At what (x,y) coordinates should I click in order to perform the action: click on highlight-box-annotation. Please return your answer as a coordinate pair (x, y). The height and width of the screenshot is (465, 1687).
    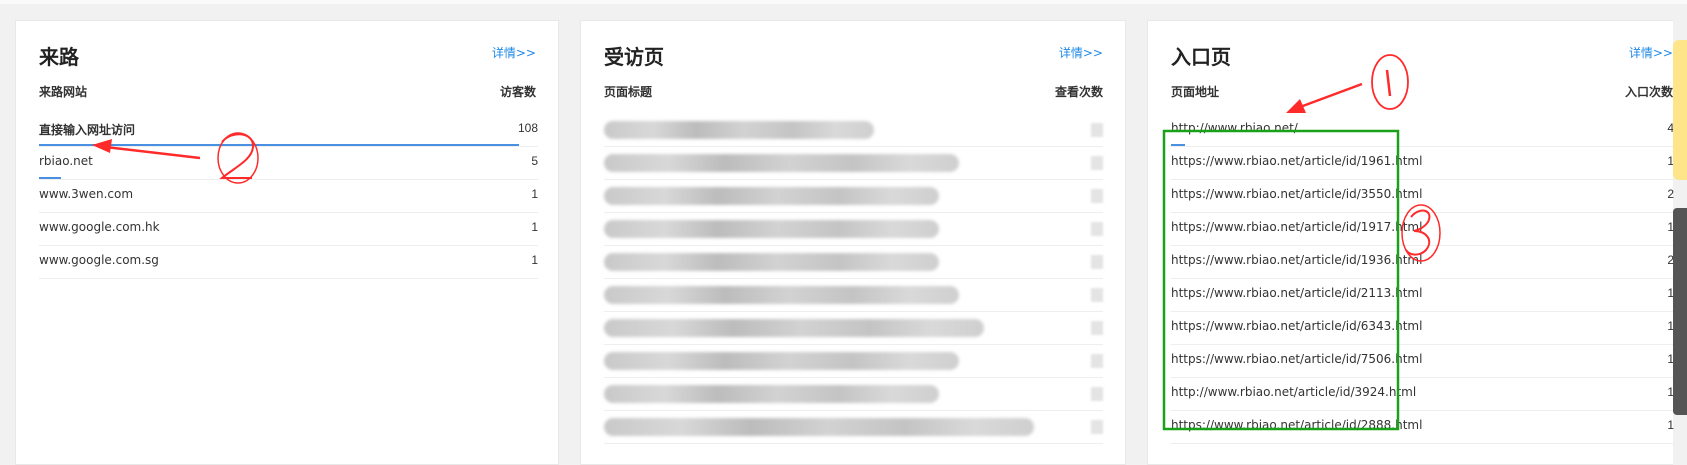
    Looking at the image, I should click on (1281, 280).